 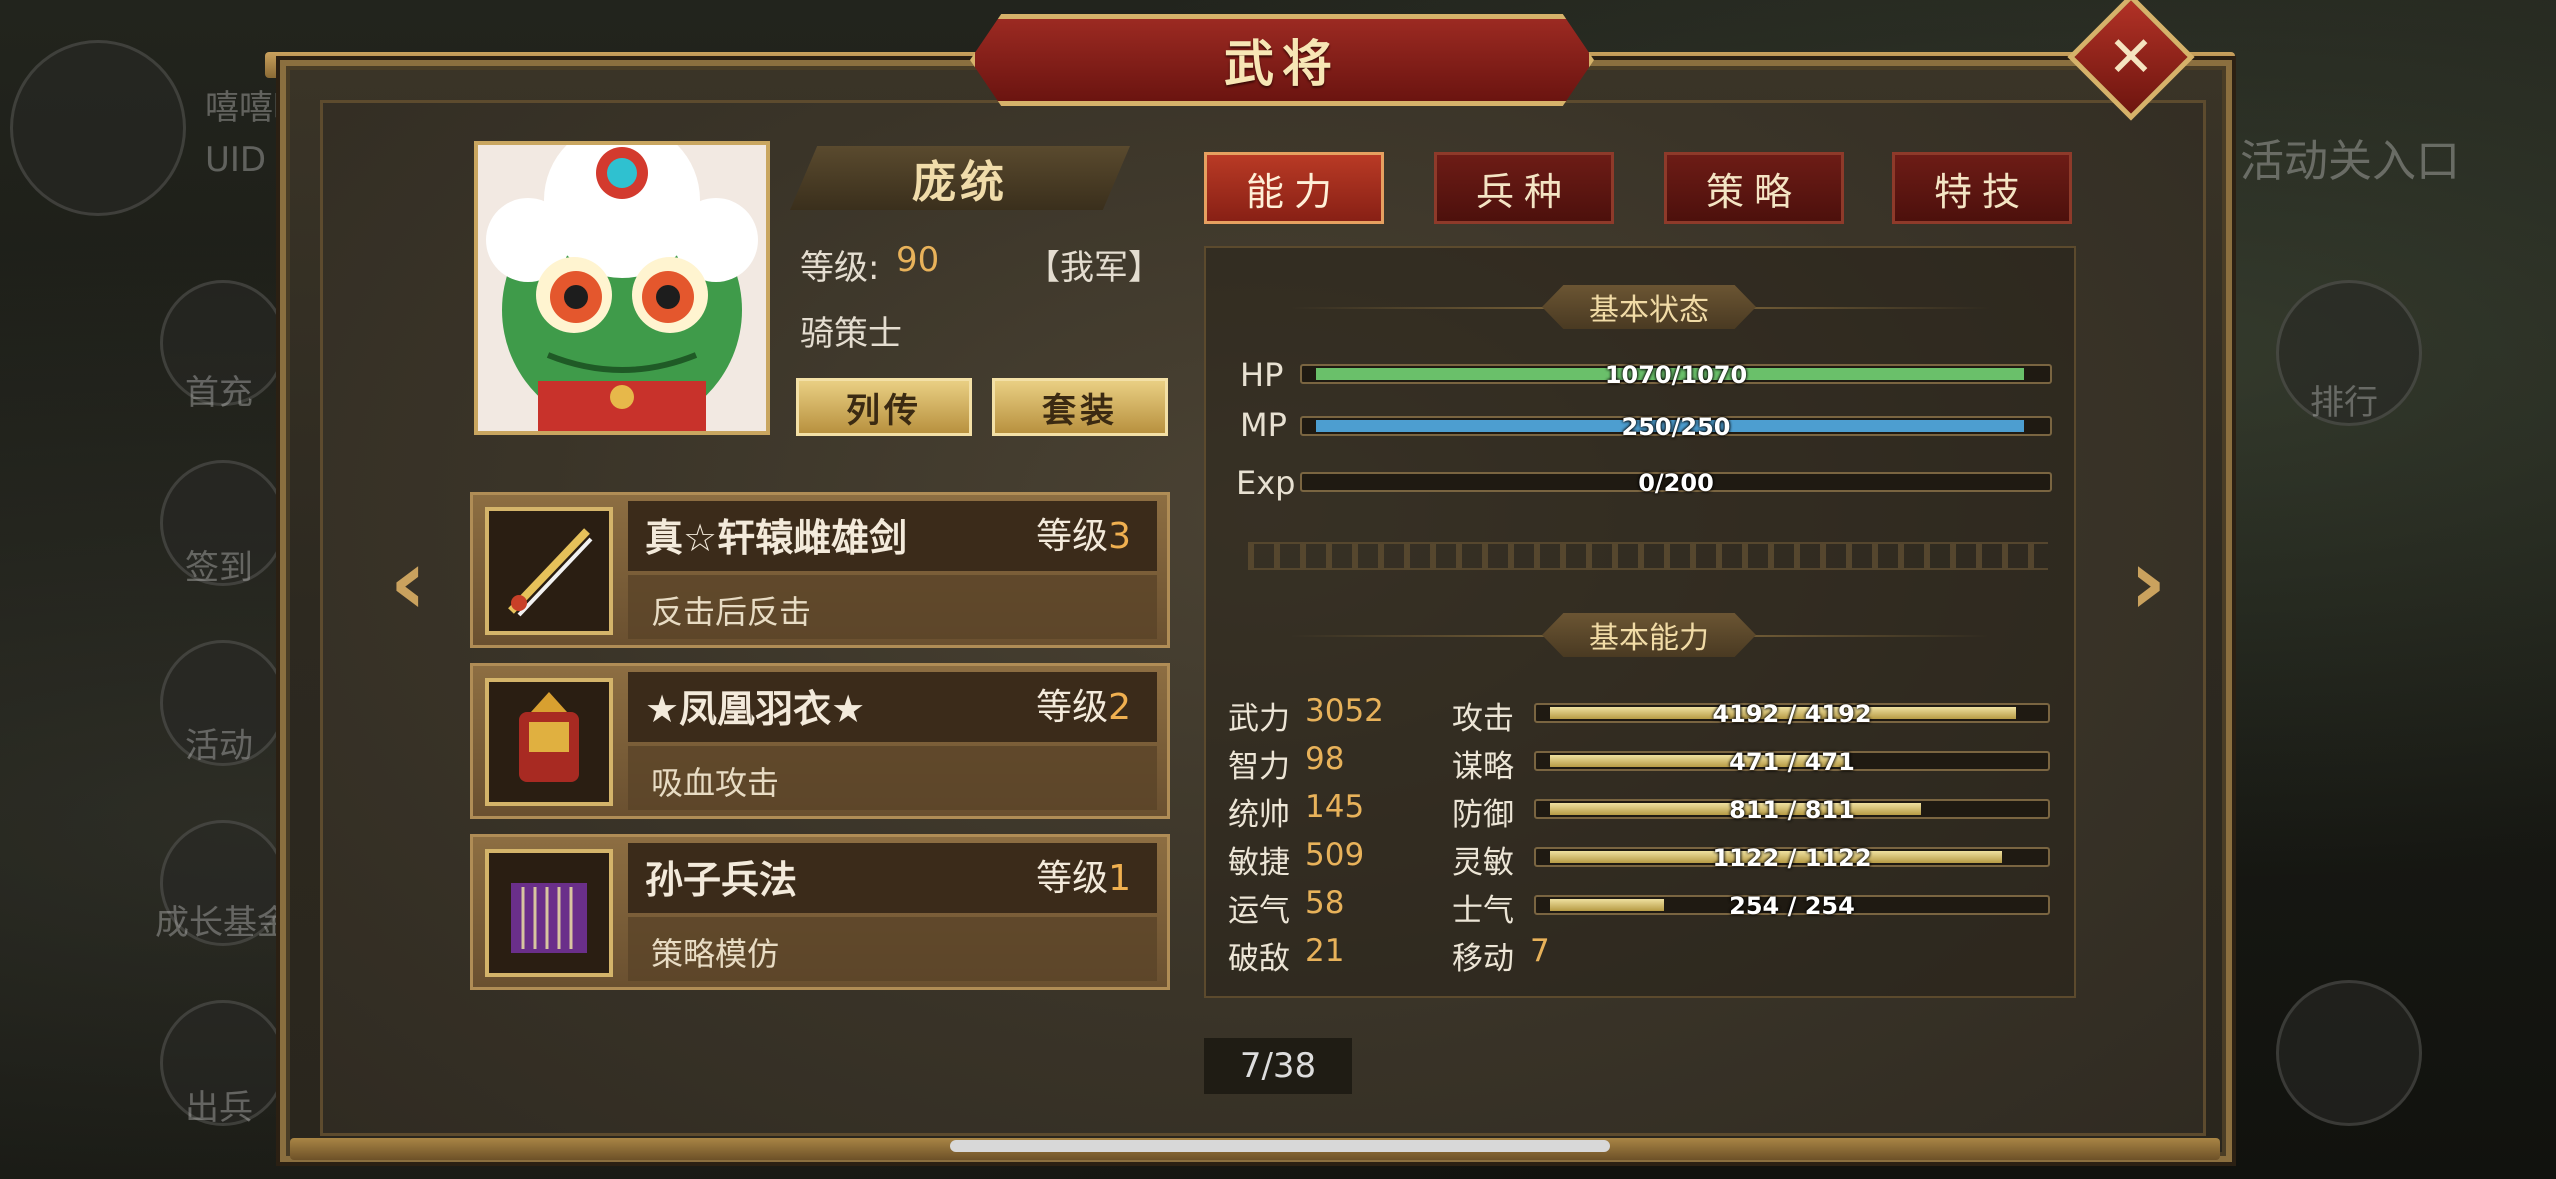 I want to click on mp-bar: 250/250, so click(x=1676, y=427).